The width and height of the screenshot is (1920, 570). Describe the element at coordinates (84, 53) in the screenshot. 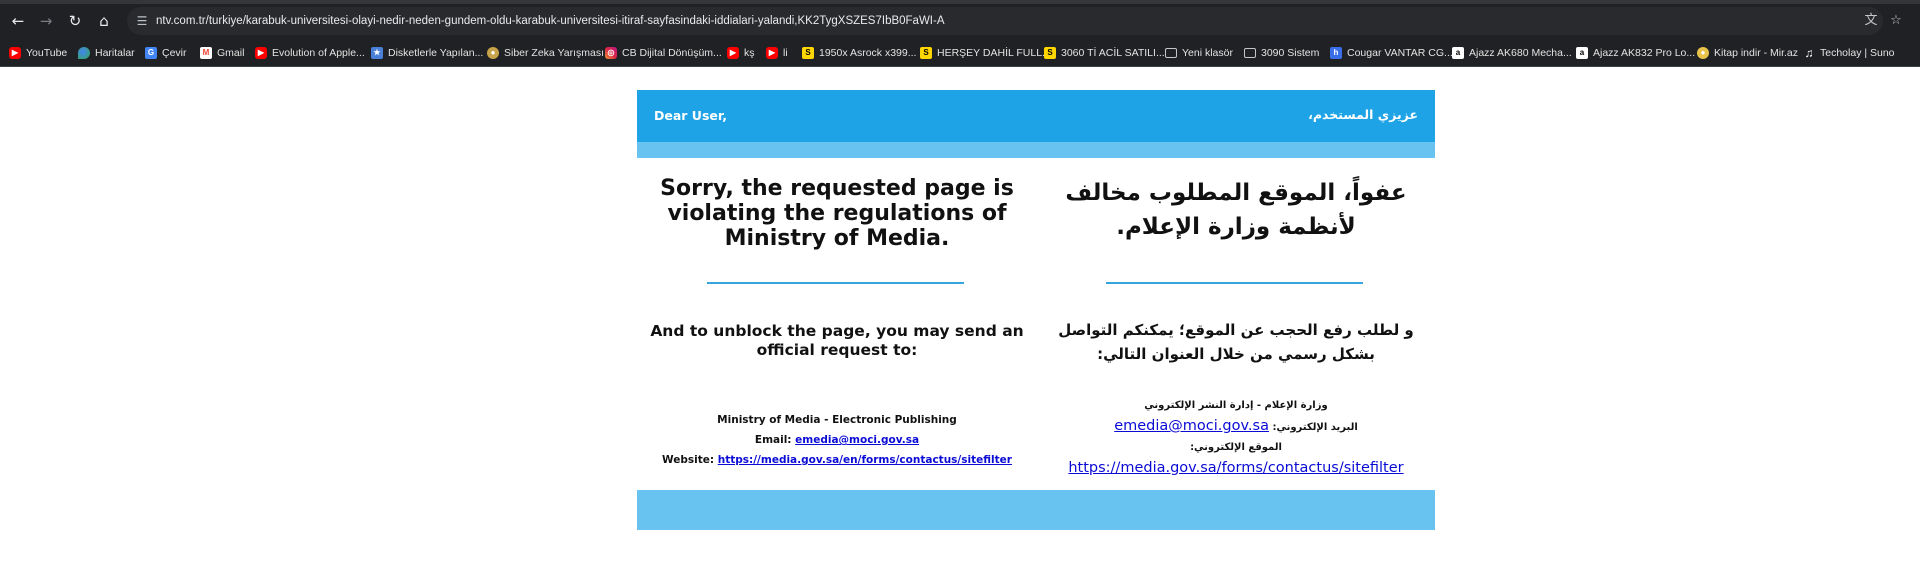

I see `maps-icon` at that location.